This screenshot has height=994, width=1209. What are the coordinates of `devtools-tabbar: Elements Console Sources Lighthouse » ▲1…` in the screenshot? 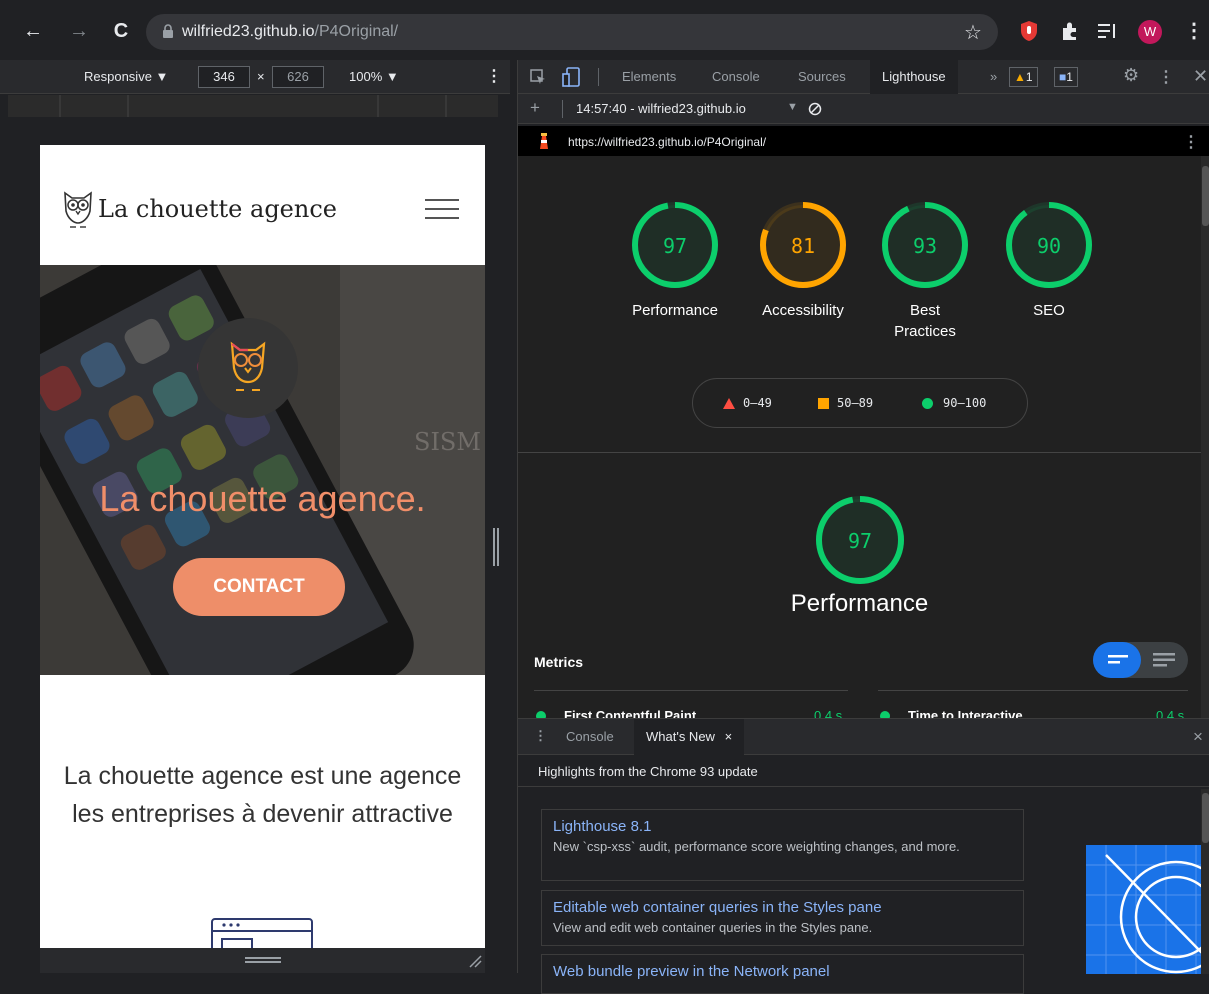 It's located at (863, 77).